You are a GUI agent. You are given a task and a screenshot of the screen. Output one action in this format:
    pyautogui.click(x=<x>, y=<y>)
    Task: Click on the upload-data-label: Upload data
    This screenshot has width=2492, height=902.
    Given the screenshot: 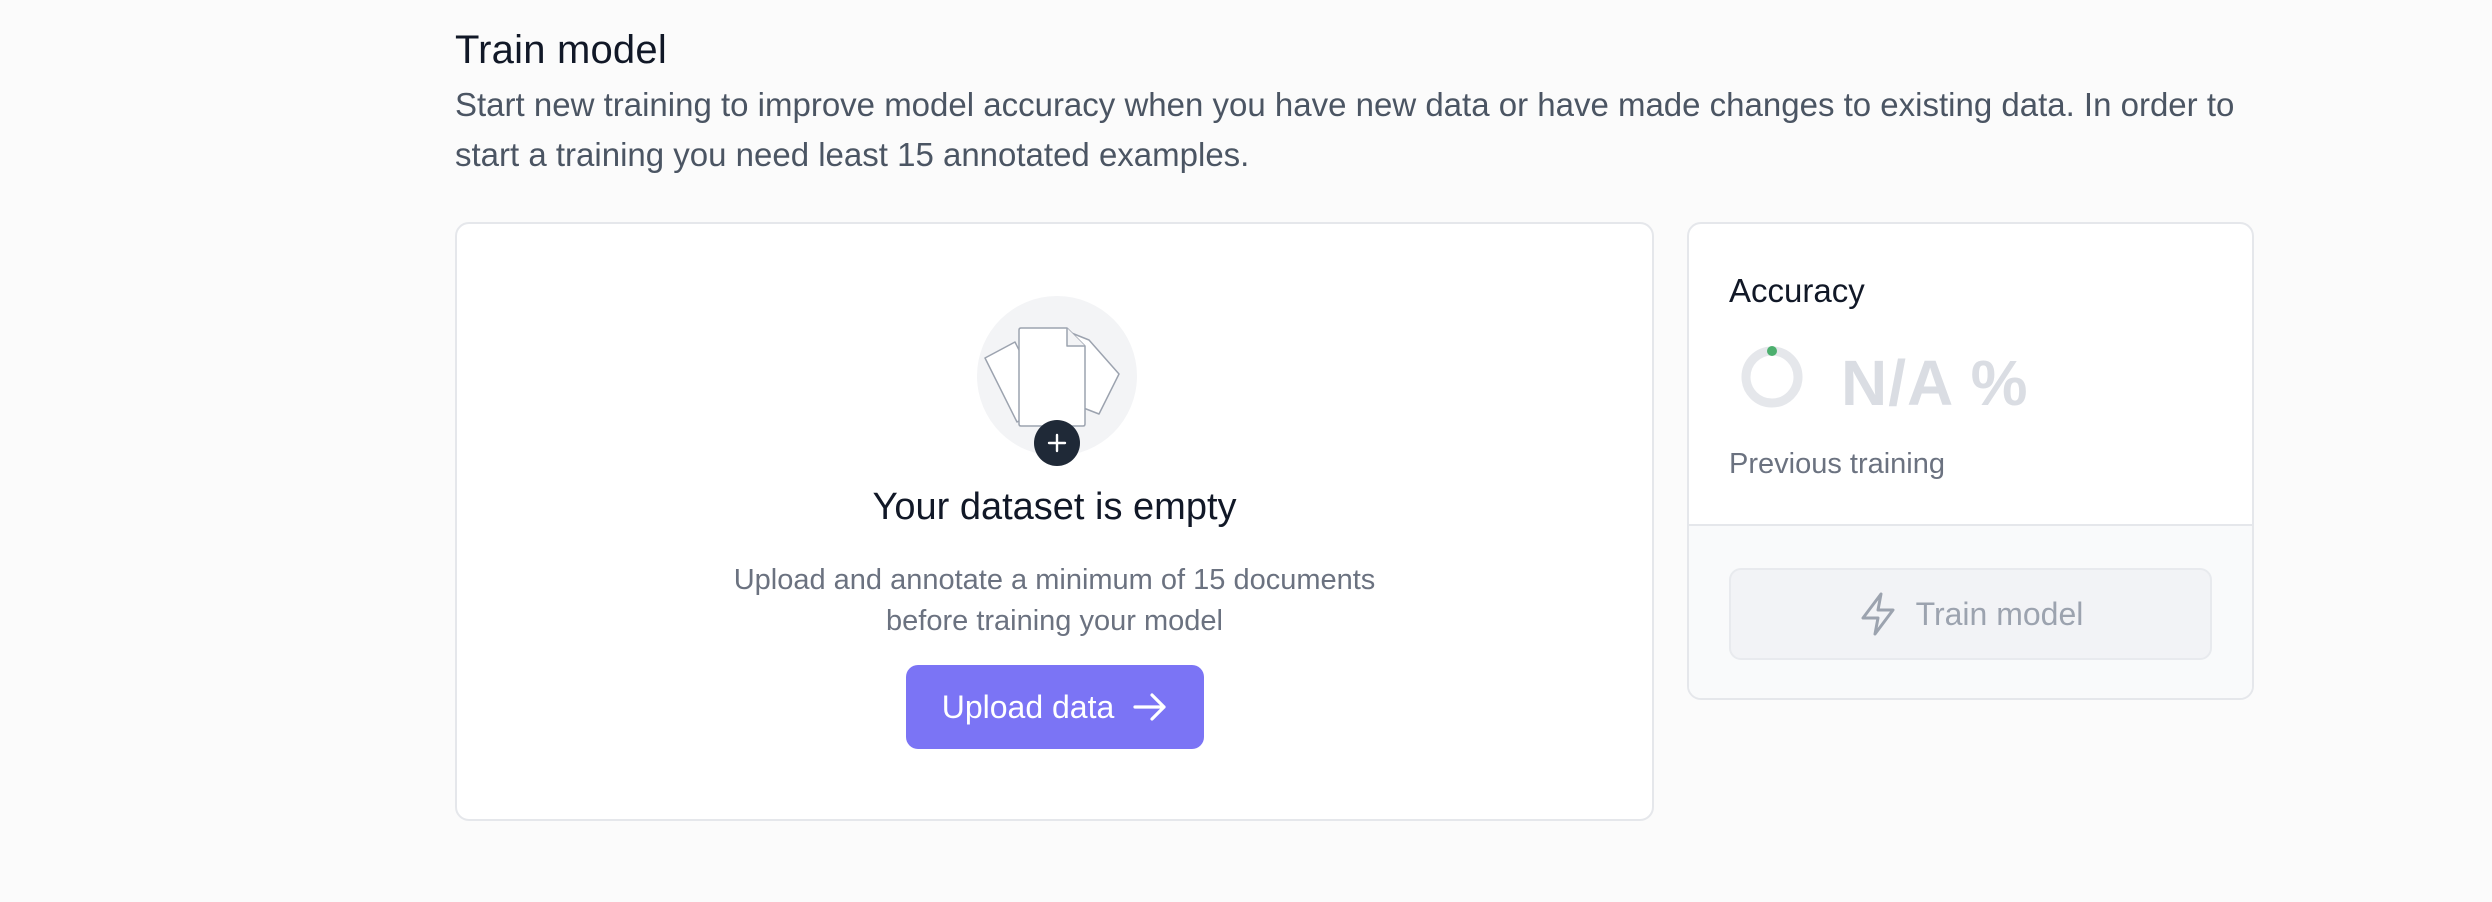 What is the action you would take?
    pyautogui.click(x=1028, y=706)
    